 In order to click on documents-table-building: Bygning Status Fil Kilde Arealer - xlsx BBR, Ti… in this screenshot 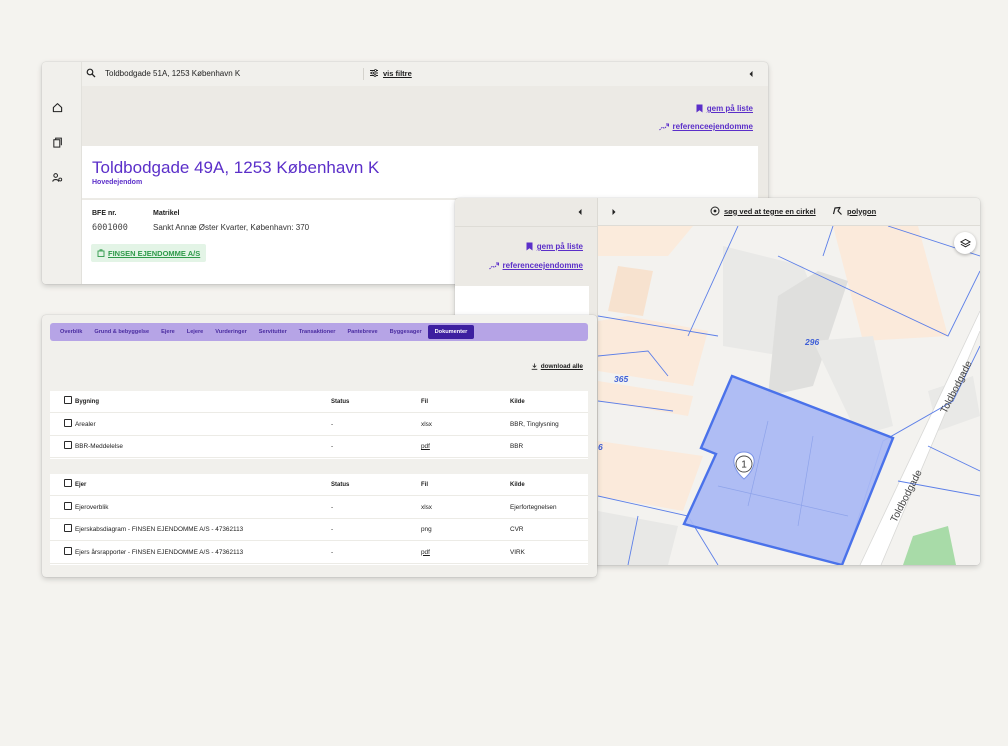, I will do `click(319, 425)`.